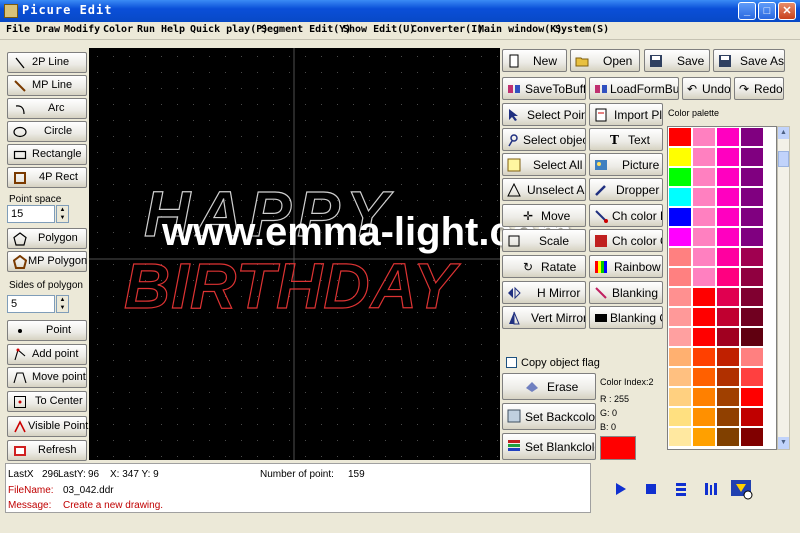  What do you see at coordinates (534, 60) in the screenshot?
I see `new-button: New` at bounding box center [534, 60].